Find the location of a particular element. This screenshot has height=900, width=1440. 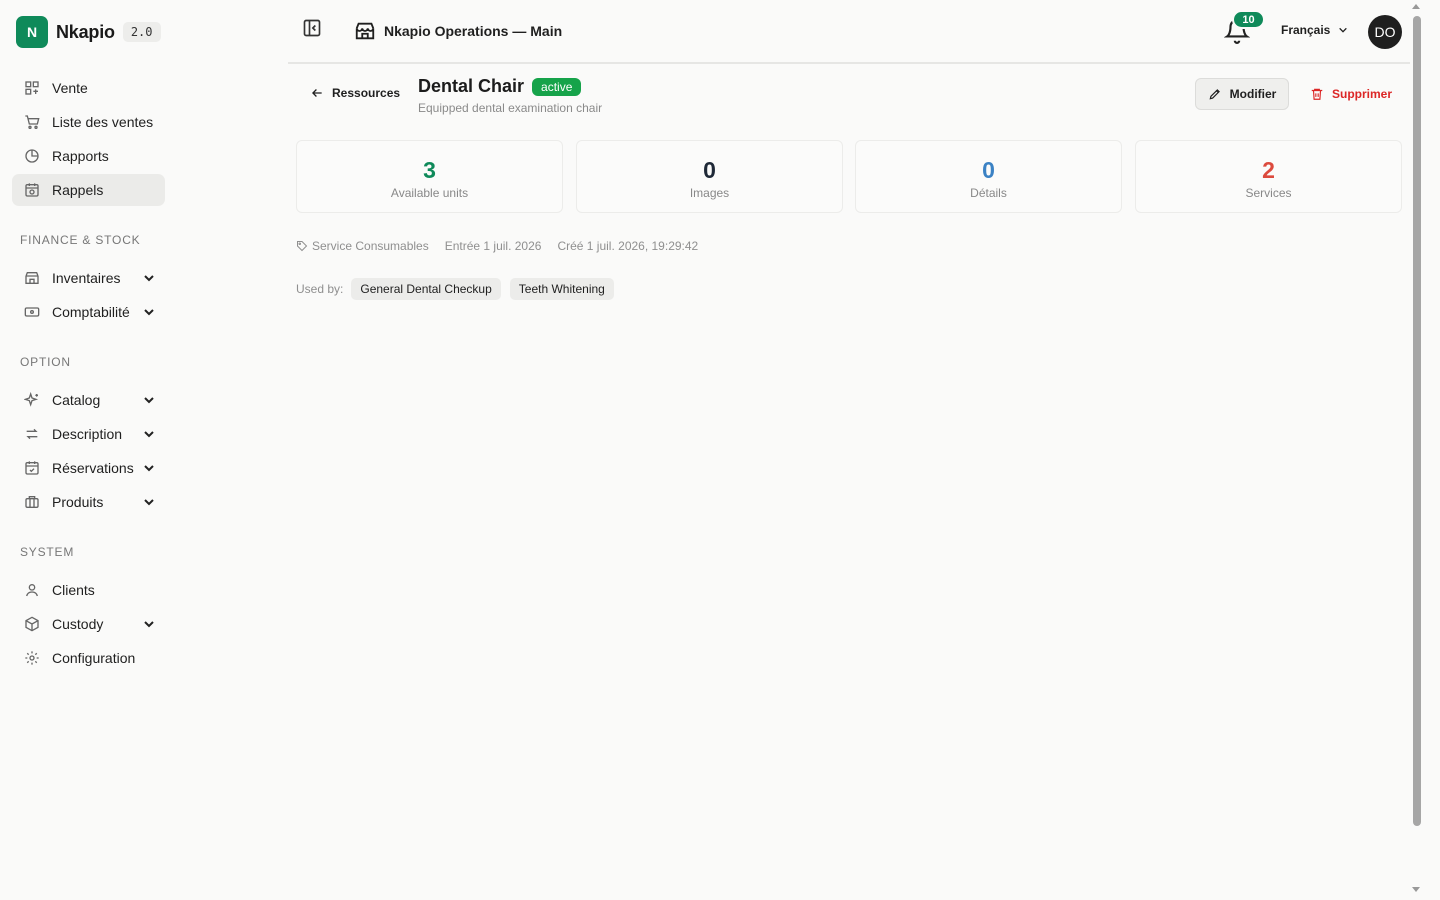

service-chip: Teeth Whitening is located at coordinates (561, 289).